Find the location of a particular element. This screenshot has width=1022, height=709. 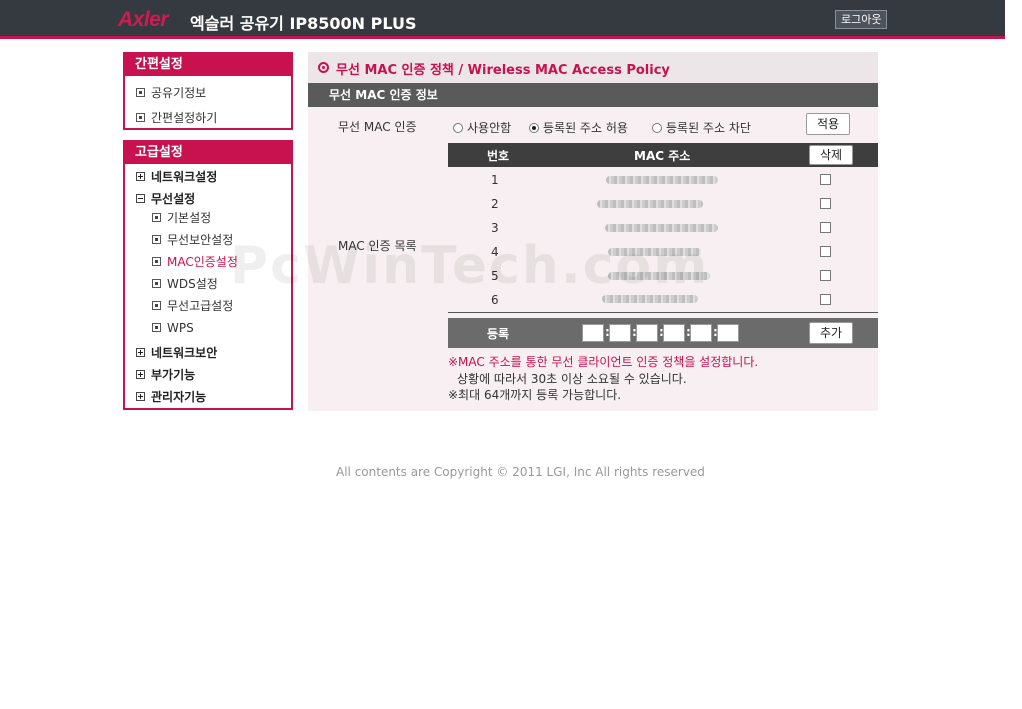

table-row-num: 2 is located at coordinates (495, 204).